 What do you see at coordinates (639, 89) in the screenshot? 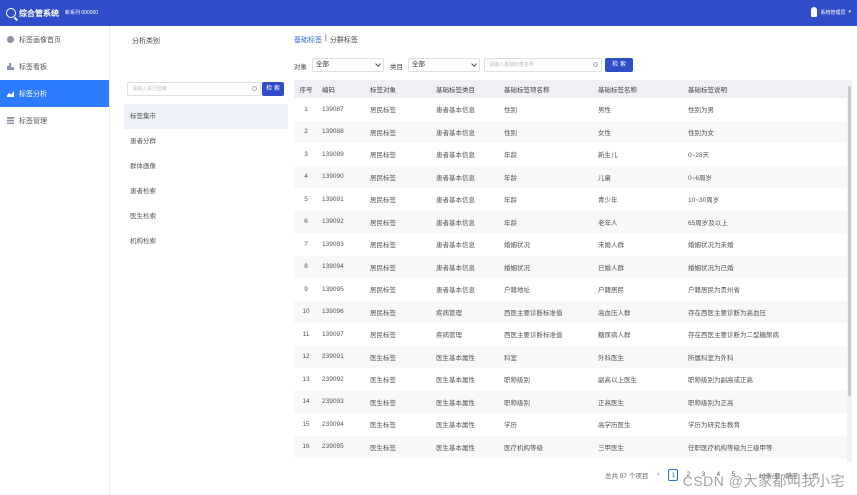
I see `column-header: 基础标签名称` at bounding box center [639, 89].